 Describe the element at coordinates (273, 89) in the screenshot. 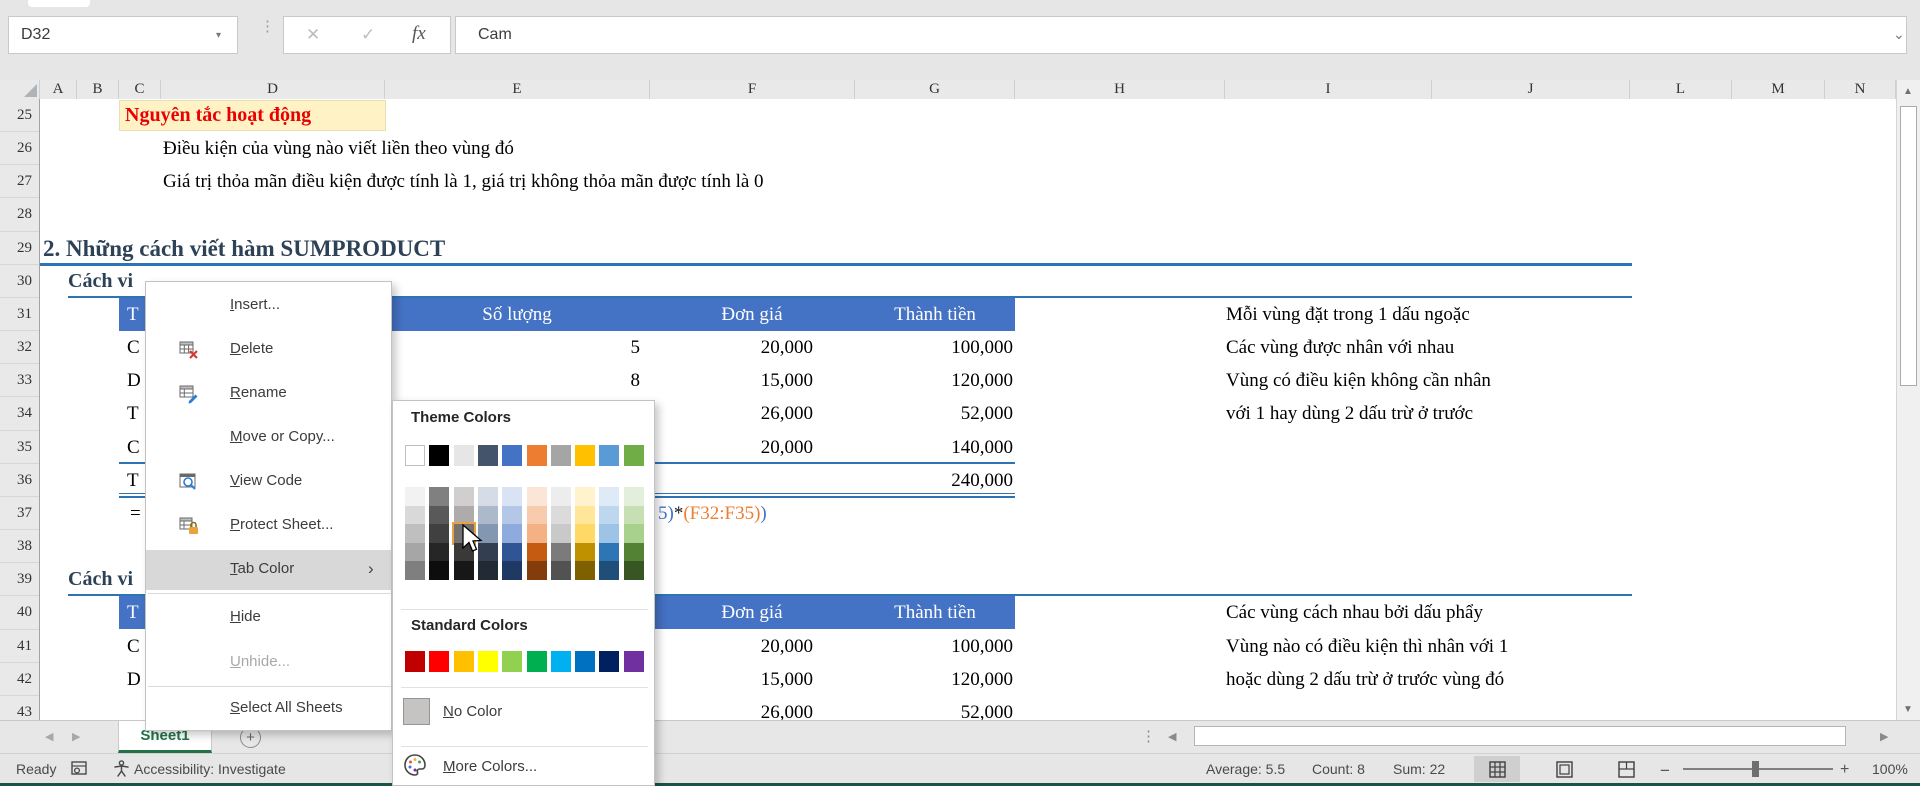

I see `column-header-D: D` at that location.